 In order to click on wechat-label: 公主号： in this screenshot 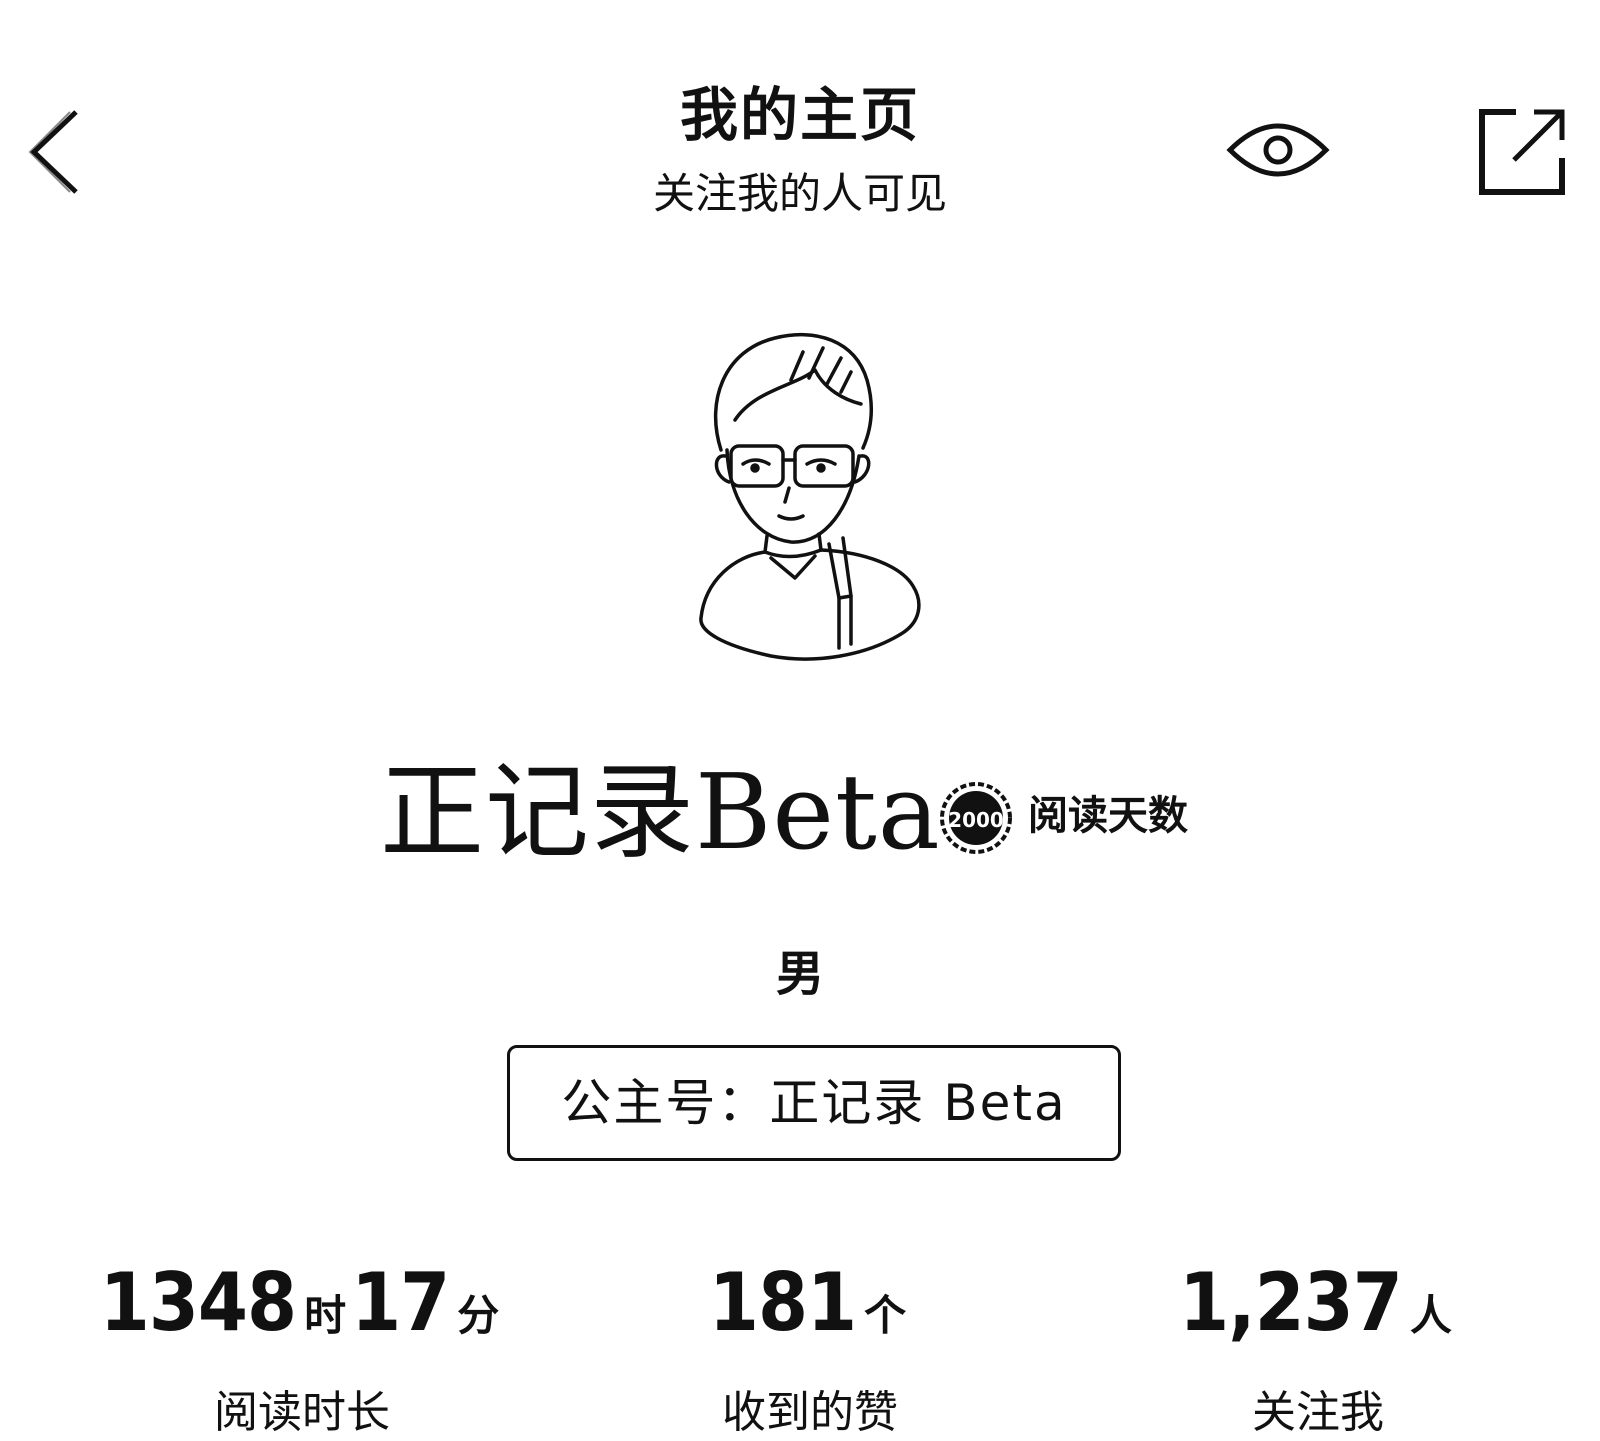, I will do `click(665, 1103)`.